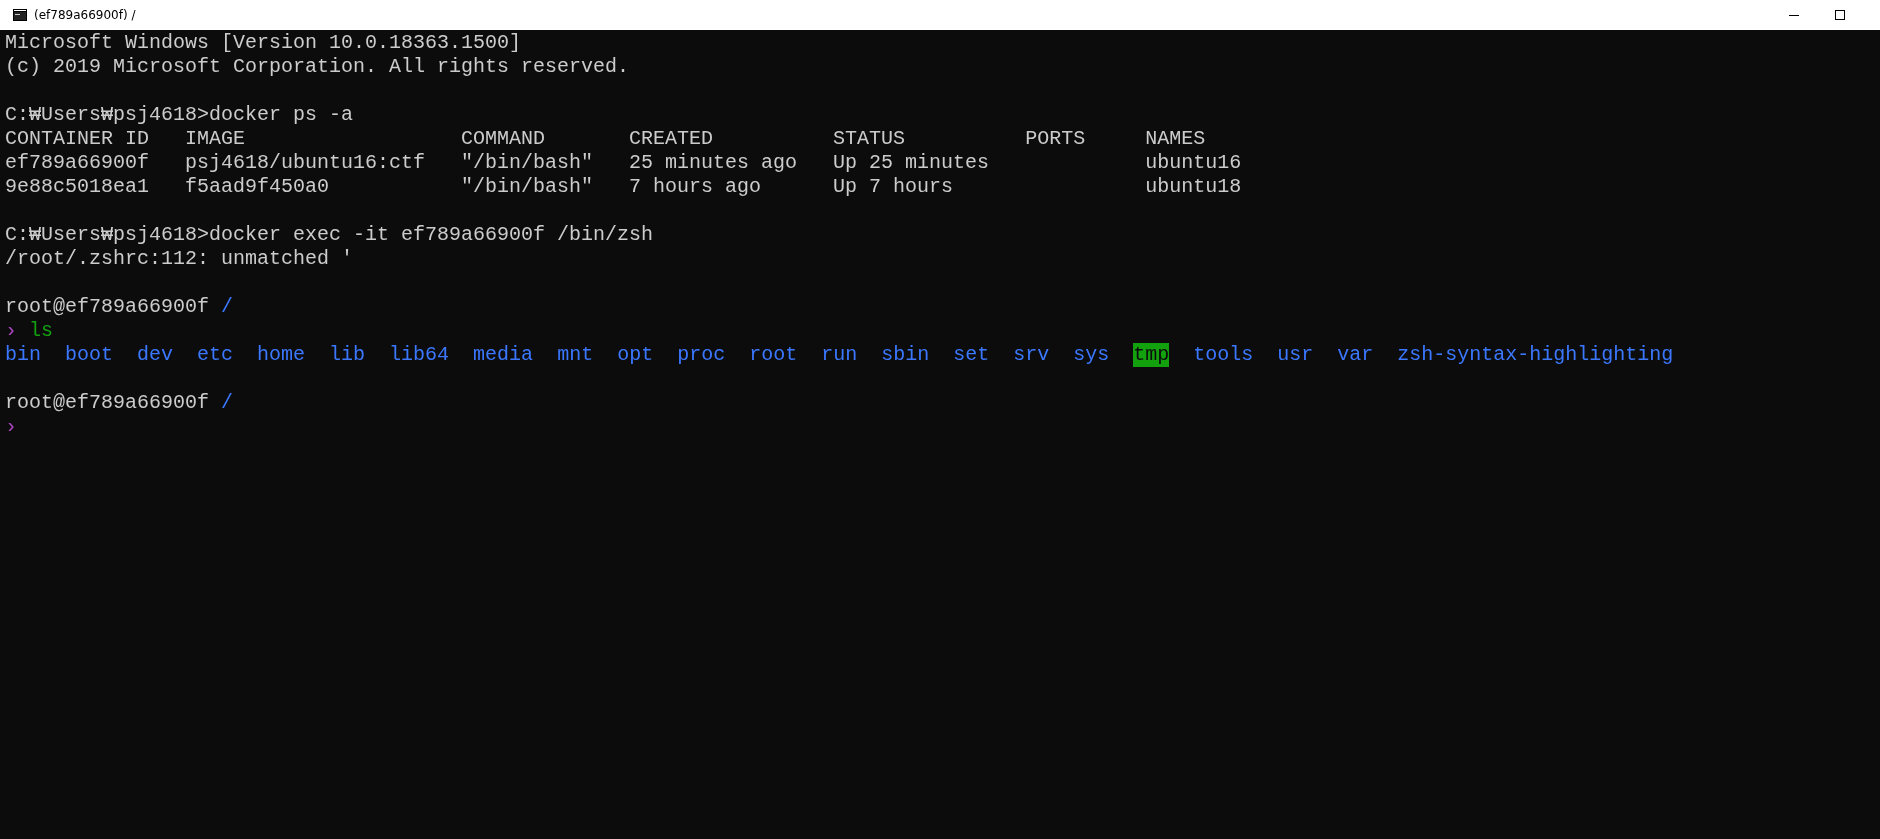 The height and width of the screenshot is (839, 1880). What do you see at coordinates (85, 15) in the screenshot?
I see `window-title: (ef789a66900f) /` at bounding box center [85, 15].